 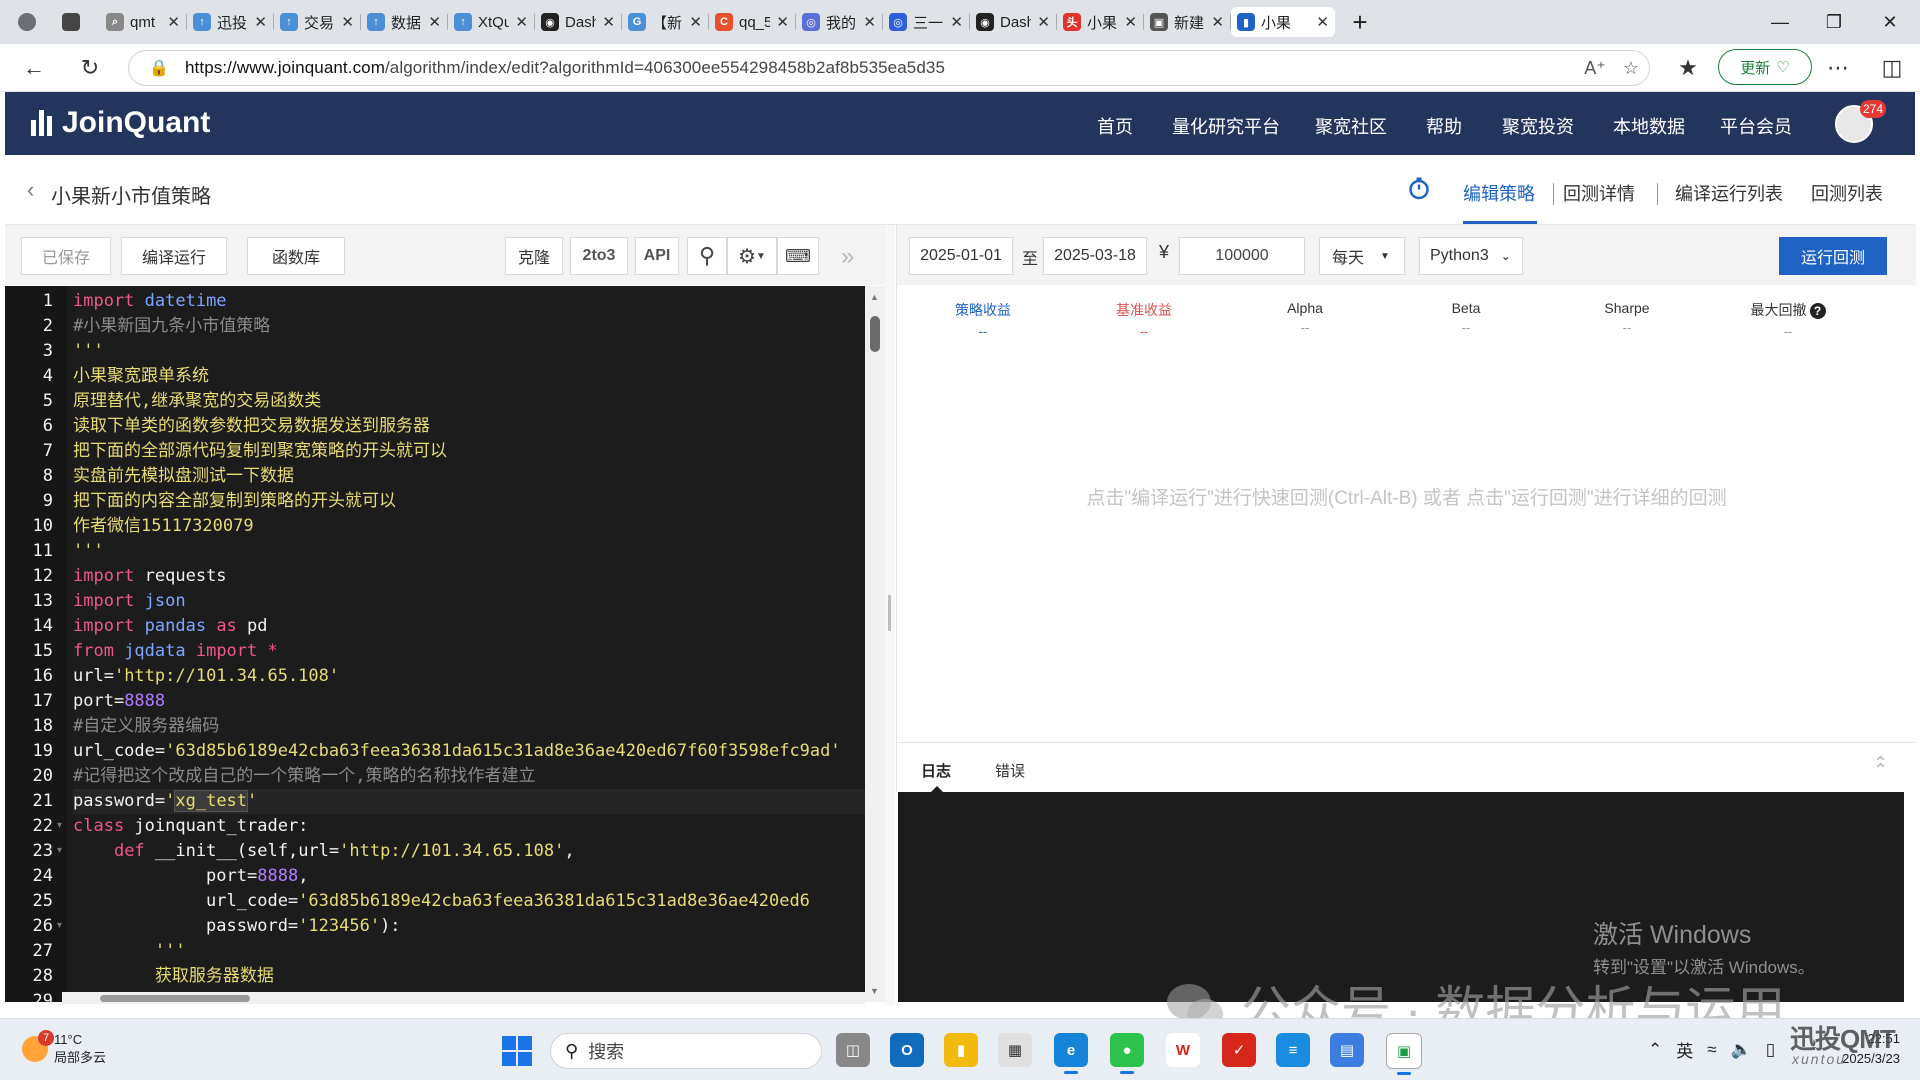 I want to click on profile-avatar, so click(x=29, y=22).